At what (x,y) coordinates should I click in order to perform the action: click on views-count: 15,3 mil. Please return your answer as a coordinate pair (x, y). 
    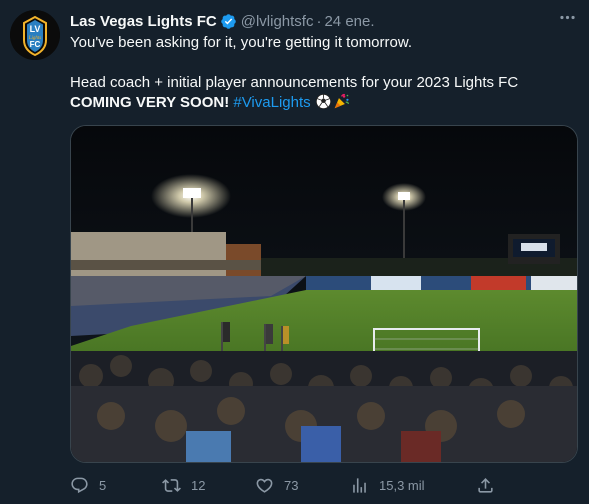
    Looking at the image, I should click on (402, 485).